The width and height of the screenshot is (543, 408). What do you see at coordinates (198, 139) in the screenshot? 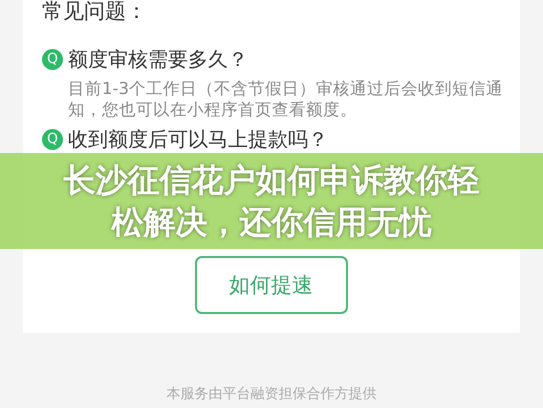
I see `faq-question: 收到额度后可以马上提款吗？` at bounding box center [198, 139].